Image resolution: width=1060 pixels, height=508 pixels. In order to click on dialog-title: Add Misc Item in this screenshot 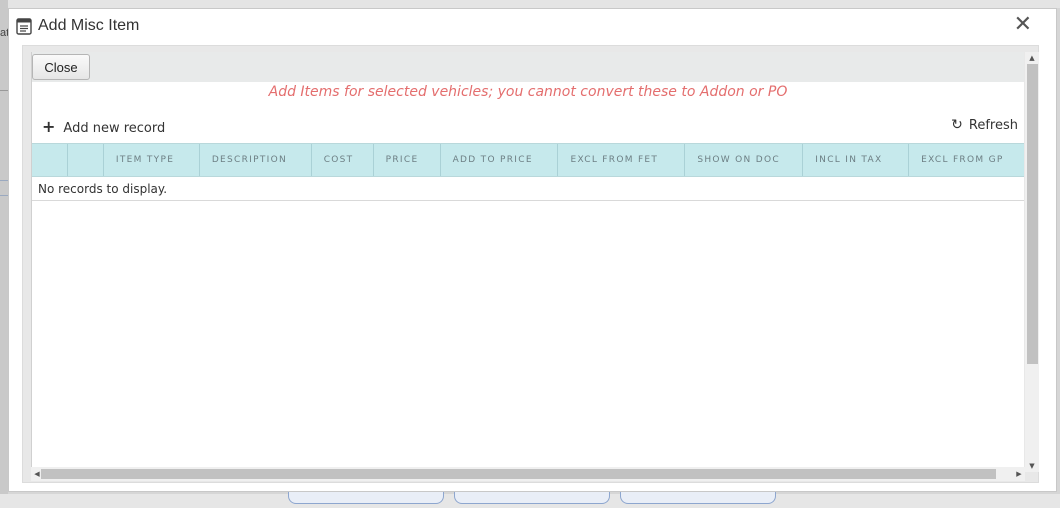, I will do `click(89, 25)`.